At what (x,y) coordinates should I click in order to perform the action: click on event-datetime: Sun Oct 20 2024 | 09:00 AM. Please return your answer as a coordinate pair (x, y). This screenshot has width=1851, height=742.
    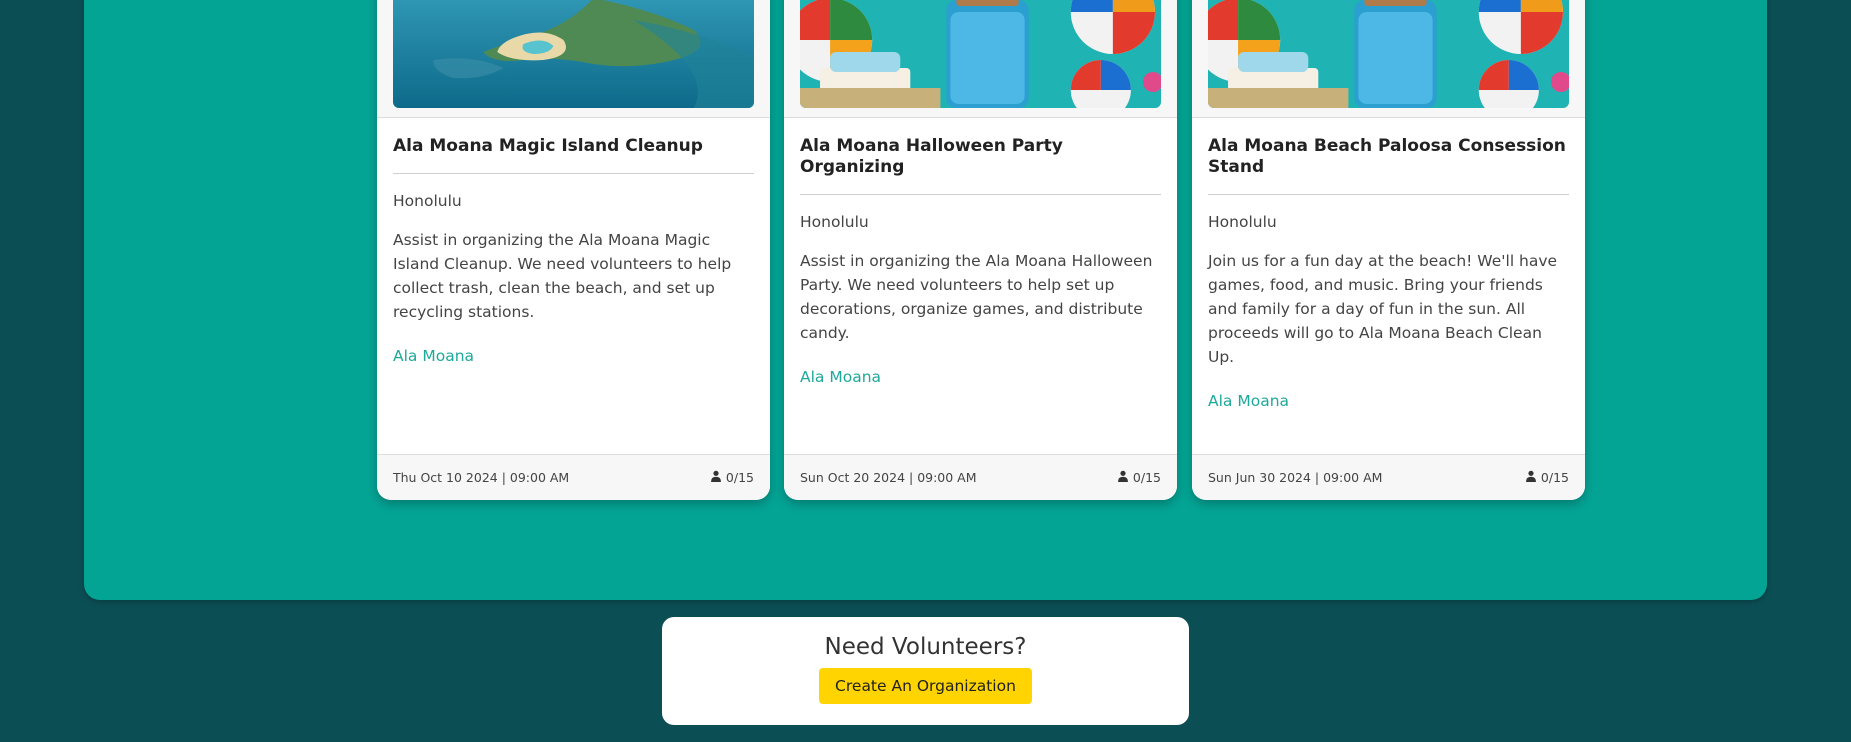
    Looking at the image, I should click on (888, 477).